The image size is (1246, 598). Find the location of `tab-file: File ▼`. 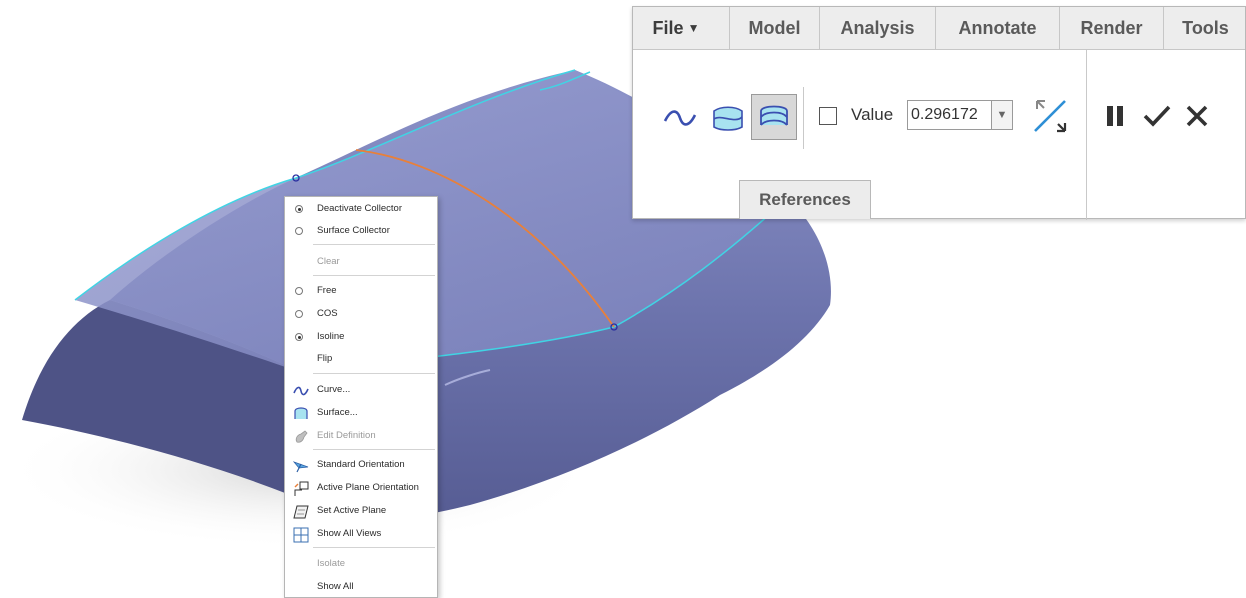

tab-file: File ▼ is located at coordinates (676, 28).